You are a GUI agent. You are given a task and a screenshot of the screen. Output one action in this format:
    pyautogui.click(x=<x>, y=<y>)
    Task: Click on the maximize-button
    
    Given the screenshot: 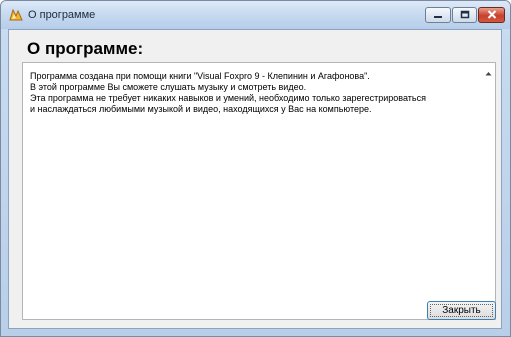 What is the action you would take?
    pyautogui.click(x=464, y=15)
    